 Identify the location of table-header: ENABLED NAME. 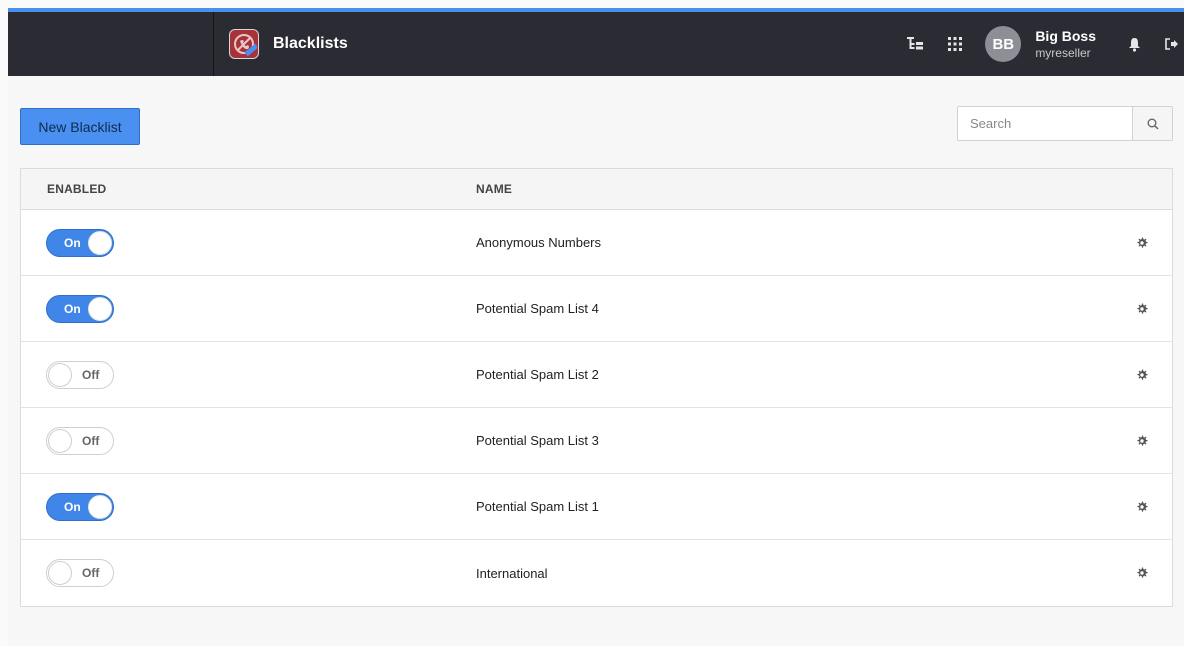
(596, 189).